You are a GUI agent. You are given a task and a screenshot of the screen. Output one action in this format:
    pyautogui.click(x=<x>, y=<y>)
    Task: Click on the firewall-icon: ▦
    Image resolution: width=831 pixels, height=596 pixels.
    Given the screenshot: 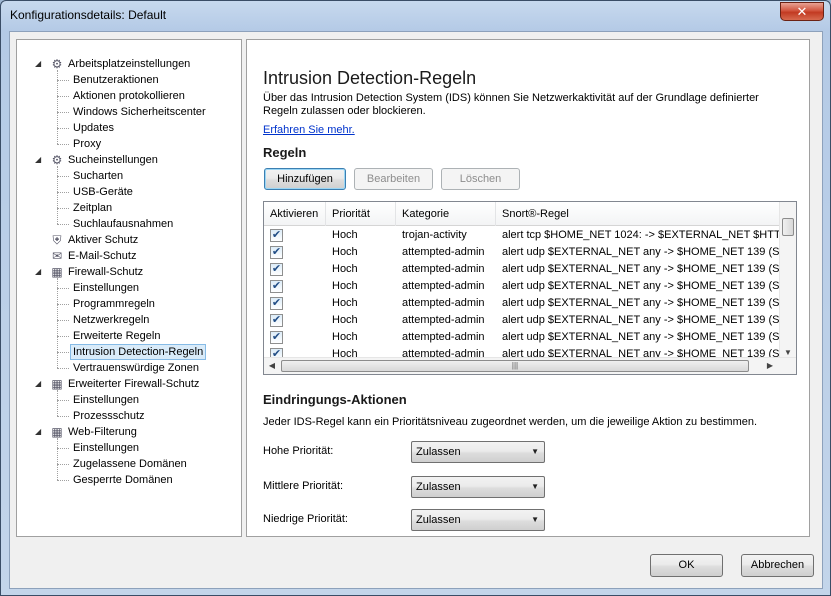 What is the action you would take?
    pyautogui.click(x=57, y=272)
    